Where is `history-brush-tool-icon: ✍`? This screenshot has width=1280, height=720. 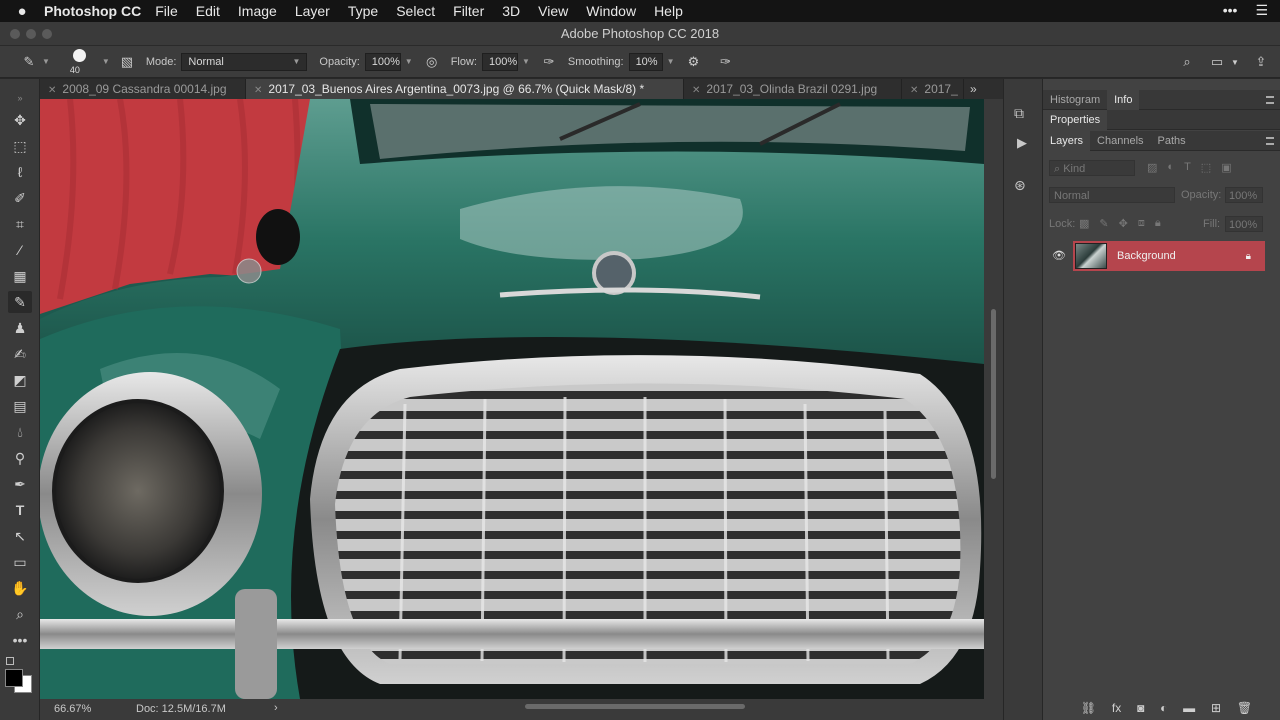 history-brush-tool-icon: ✍ is located at coordinates (20, 354).